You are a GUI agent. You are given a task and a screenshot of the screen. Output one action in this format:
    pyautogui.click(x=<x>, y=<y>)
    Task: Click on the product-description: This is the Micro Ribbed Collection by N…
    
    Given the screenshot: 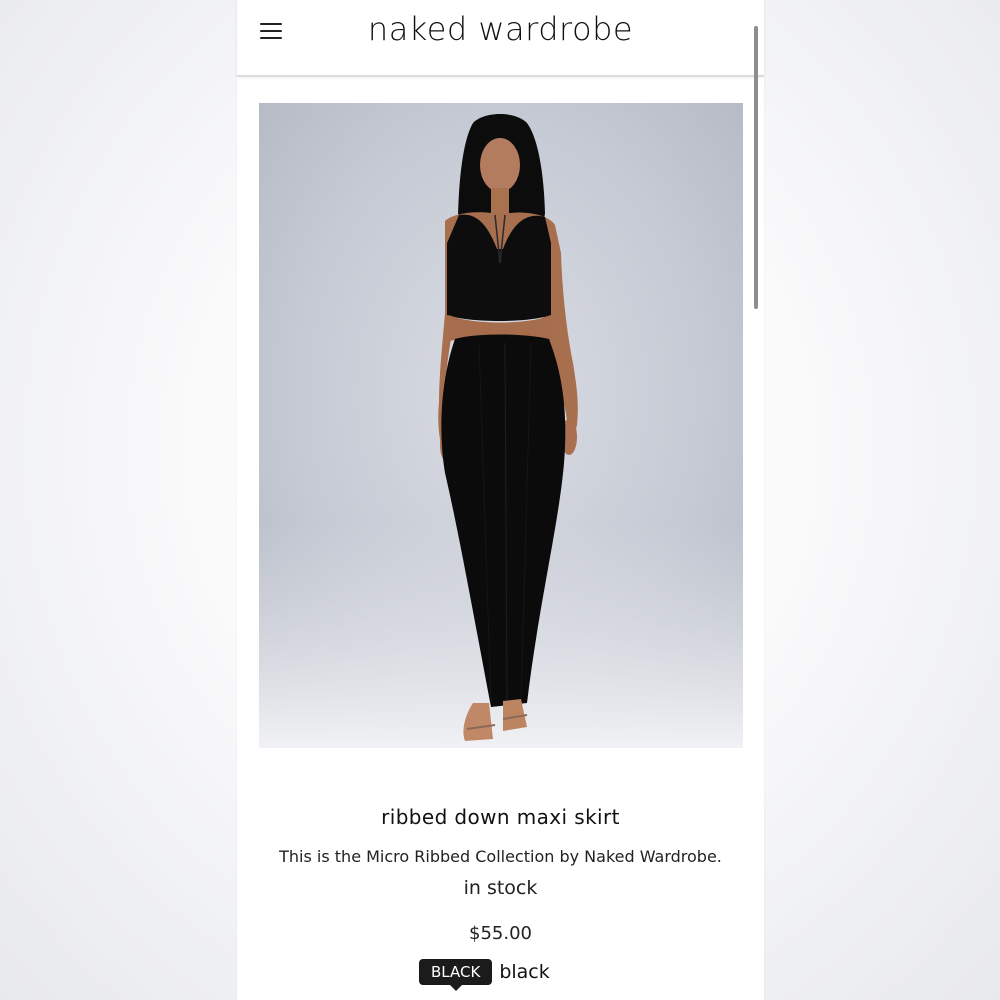 What is the action you would take?
    pyautogui.click(x=500, y=856)
    